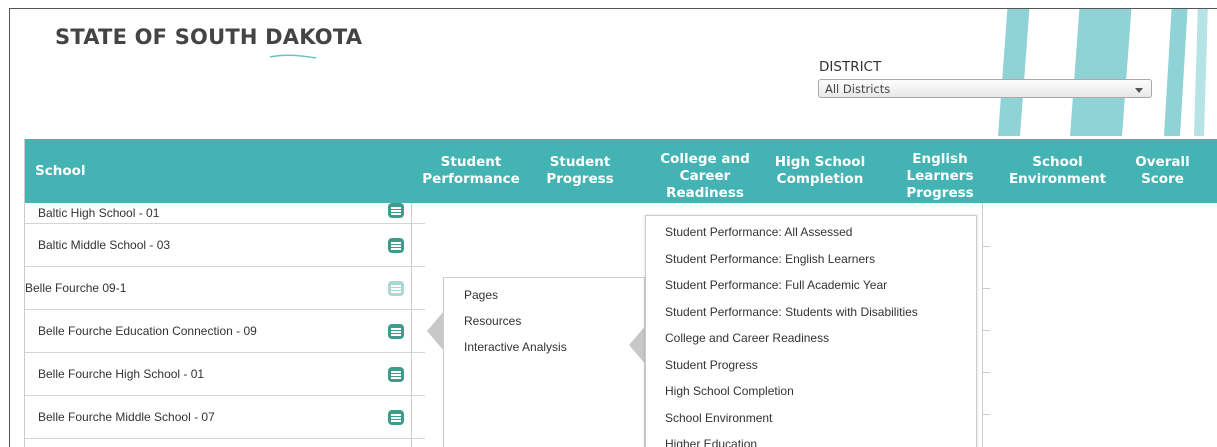  What do you see at coordinates (225, 213) in the screenshot?
I see `table-row: Baltic High School - 01` at bounding box center [225, 213].